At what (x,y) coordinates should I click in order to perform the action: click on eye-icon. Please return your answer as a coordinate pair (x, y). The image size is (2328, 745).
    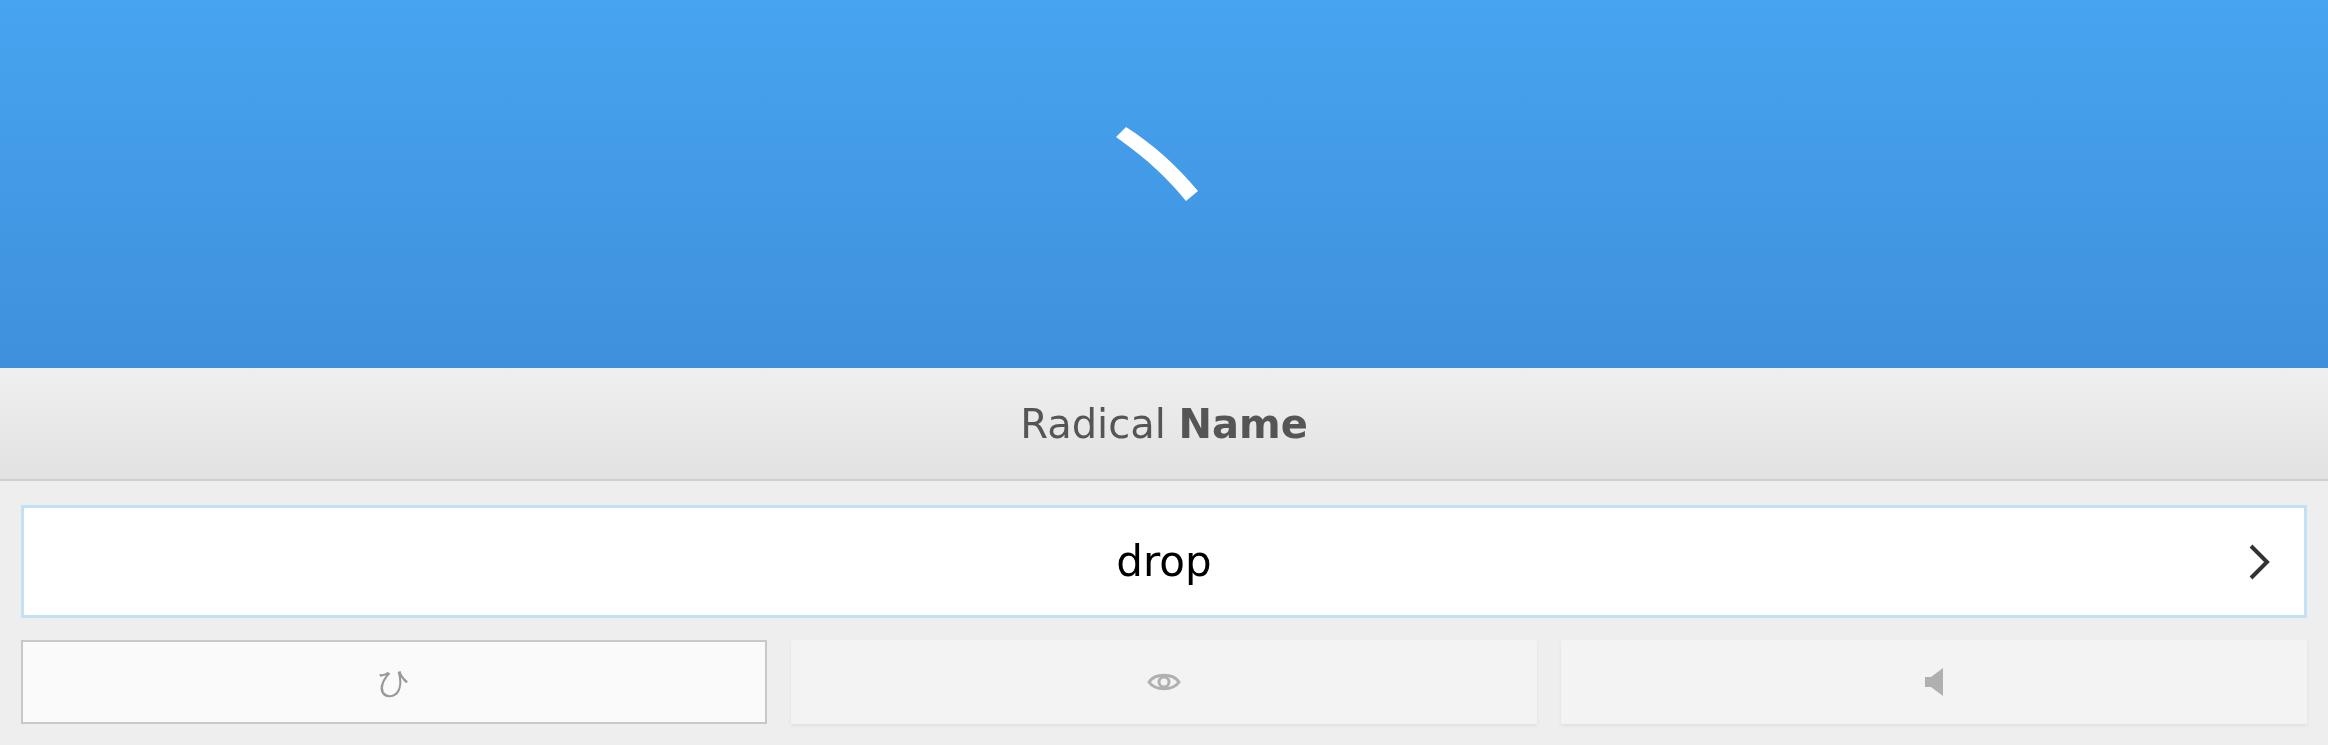
    Looking at the image, I should click on (1164, 682).